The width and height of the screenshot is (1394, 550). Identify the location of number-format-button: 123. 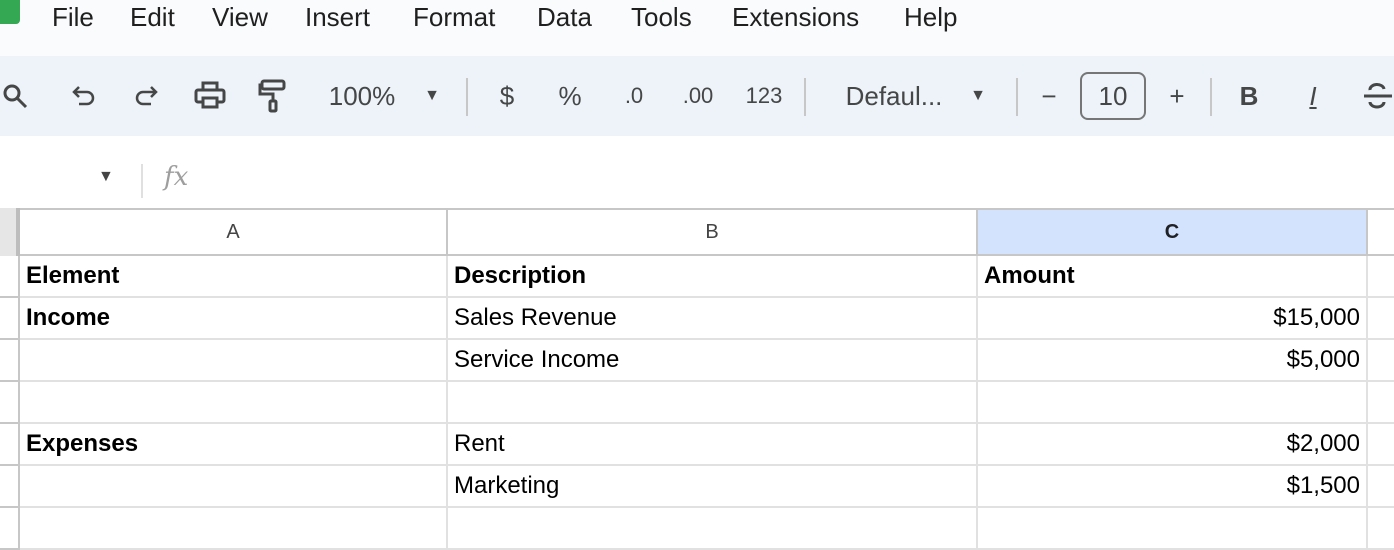
(764, 96).